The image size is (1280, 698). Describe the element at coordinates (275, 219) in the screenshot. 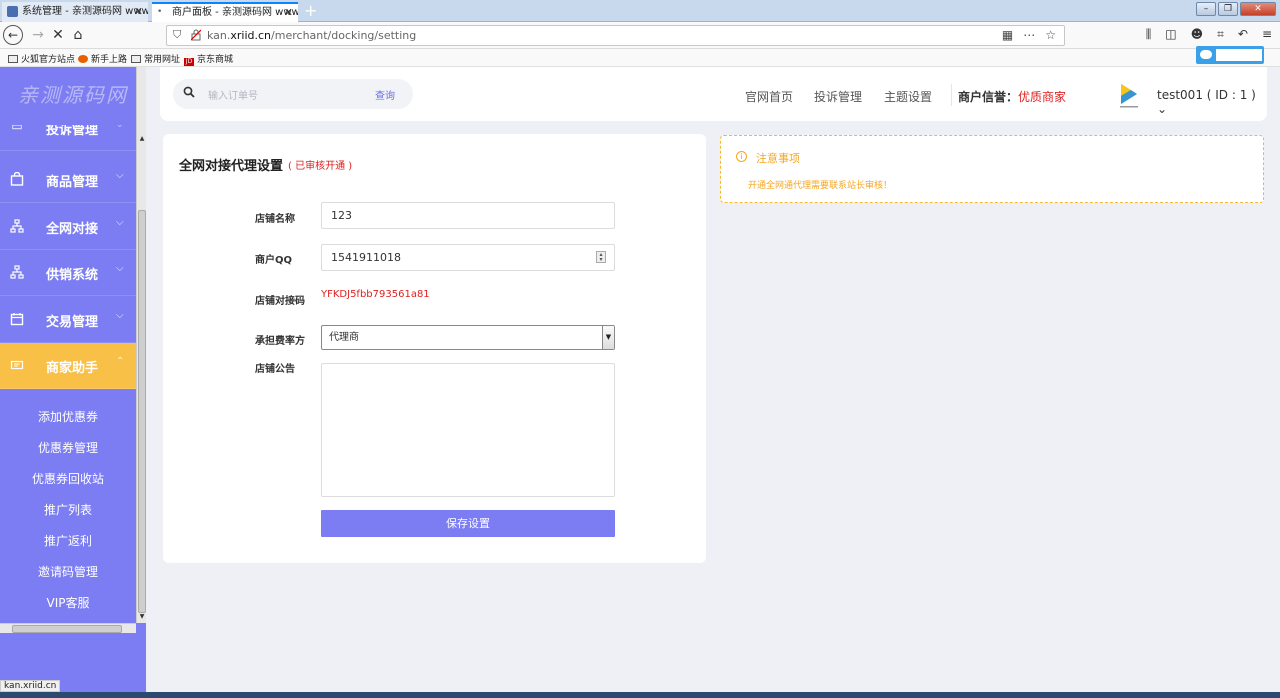

I see `shop-name-label: 店铺名称` at that location.